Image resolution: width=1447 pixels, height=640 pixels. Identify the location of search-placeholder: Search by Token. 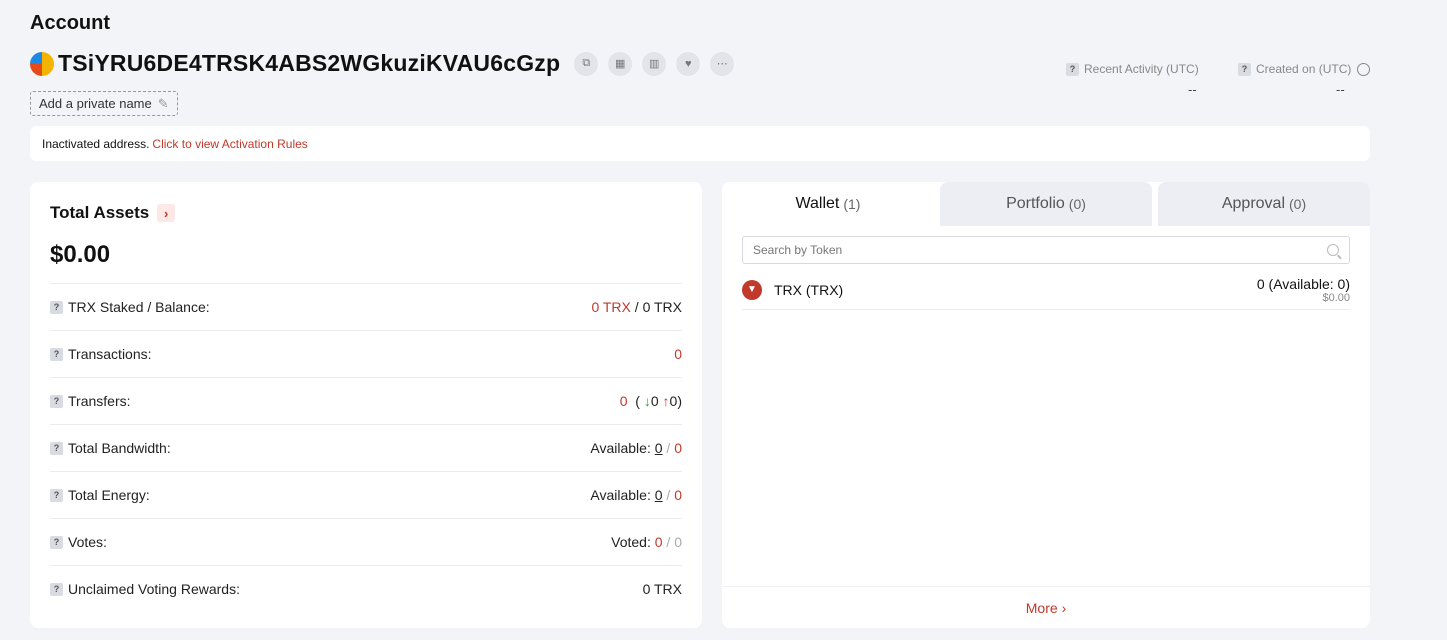
(798, 250).